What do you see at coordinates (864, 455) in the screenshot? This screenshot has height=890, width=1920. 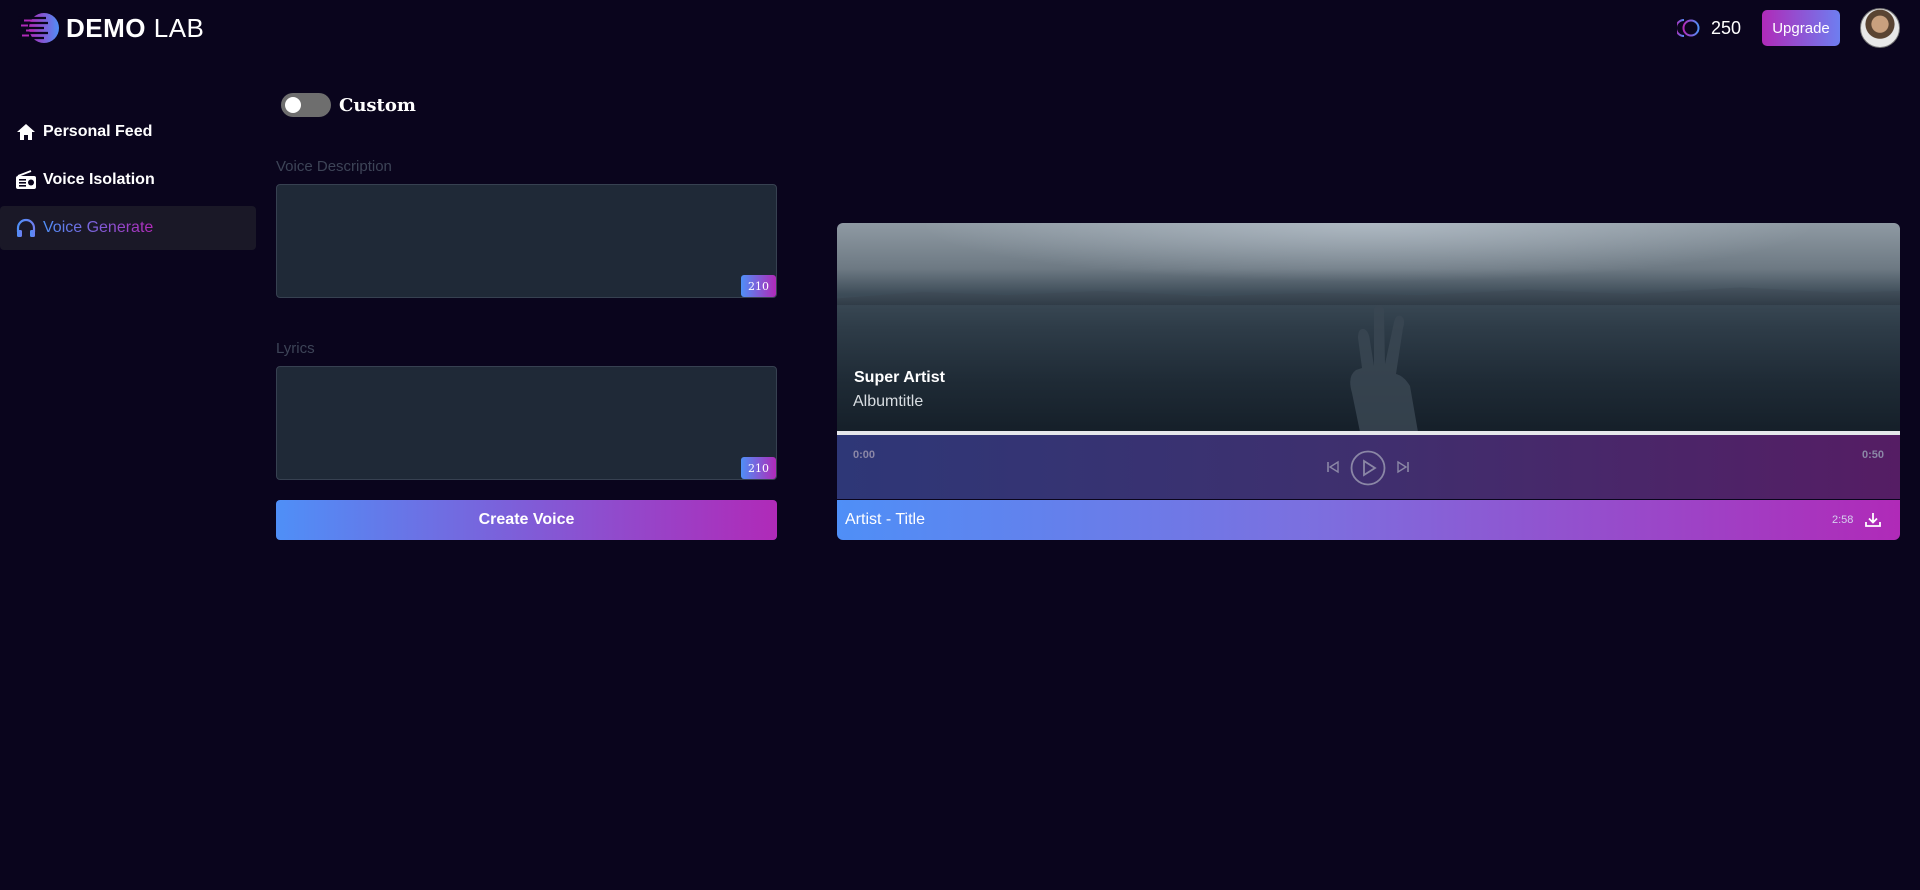 I see `time-current: 0:00` at bounding box center [864, 455].